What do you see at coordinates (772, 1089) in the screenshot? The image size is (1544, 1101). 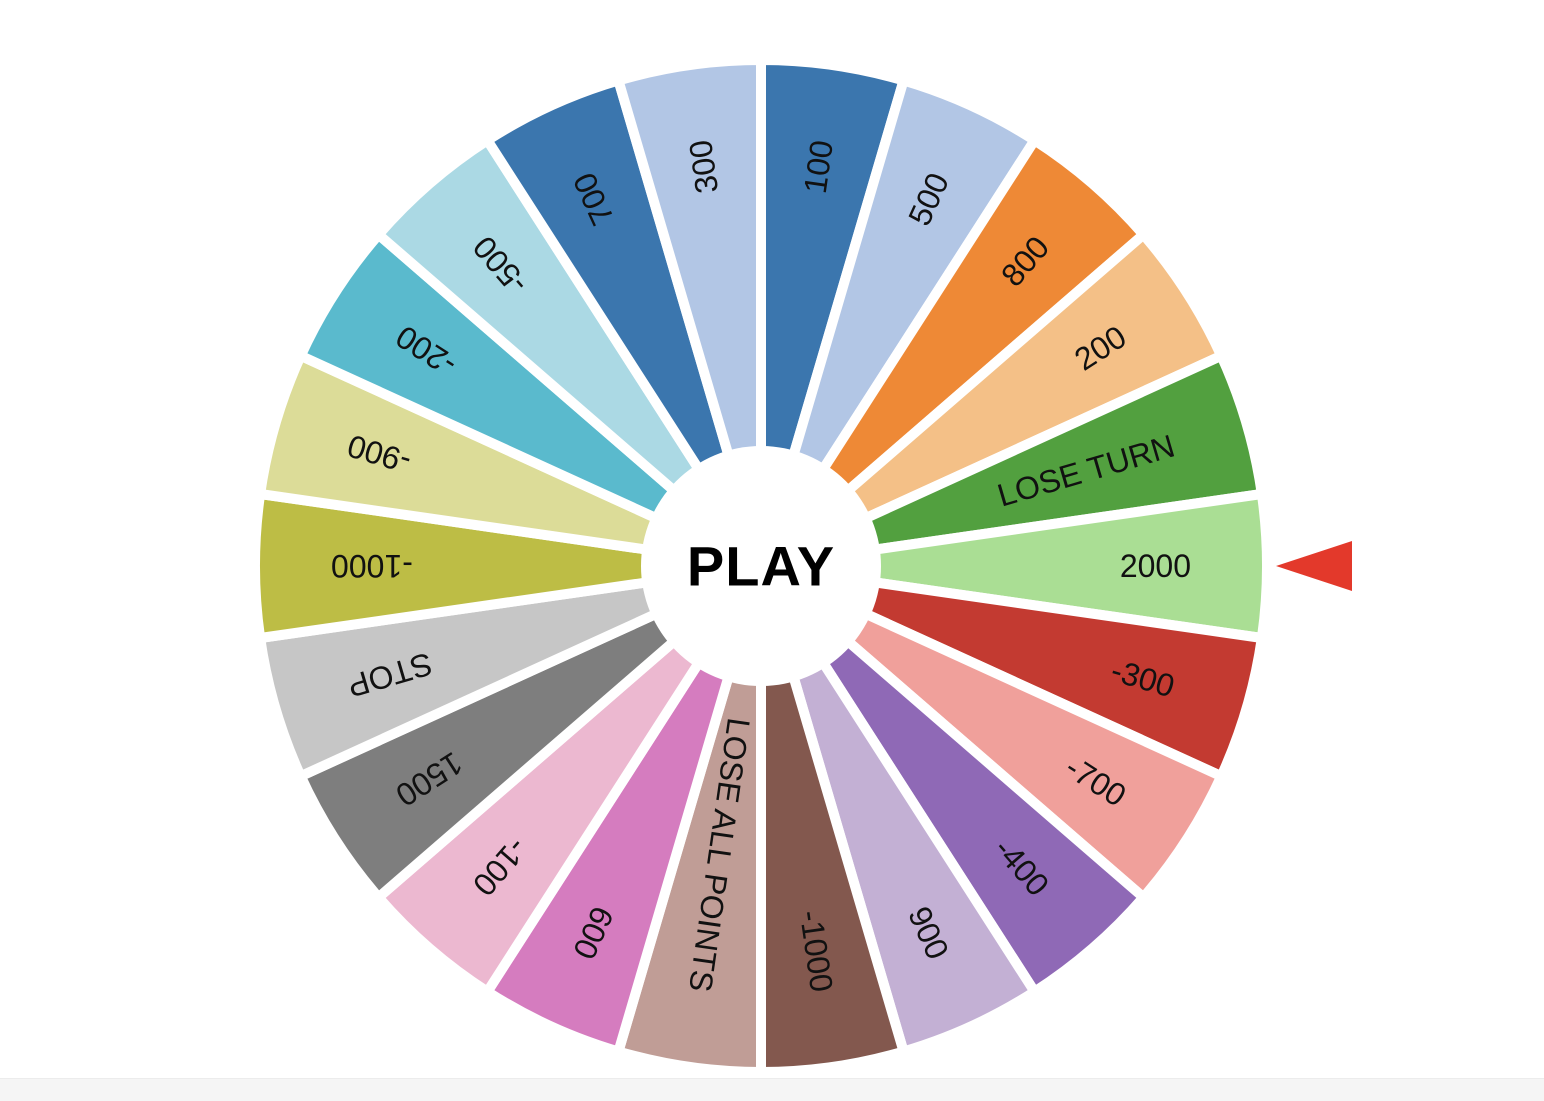 I see `bottom-bar` at bounding box center [772, 1089].